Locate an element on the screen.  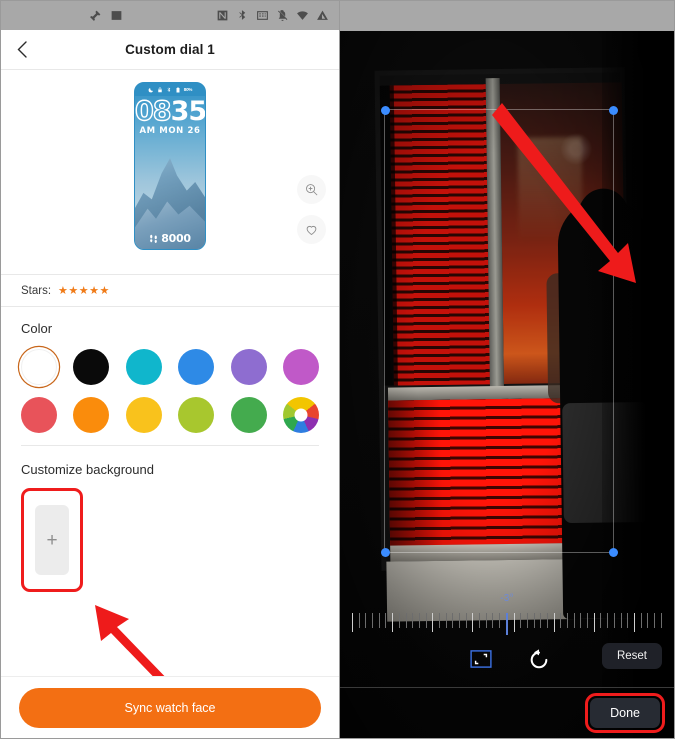
crop-tool-button is located at coordinates (481, 659).